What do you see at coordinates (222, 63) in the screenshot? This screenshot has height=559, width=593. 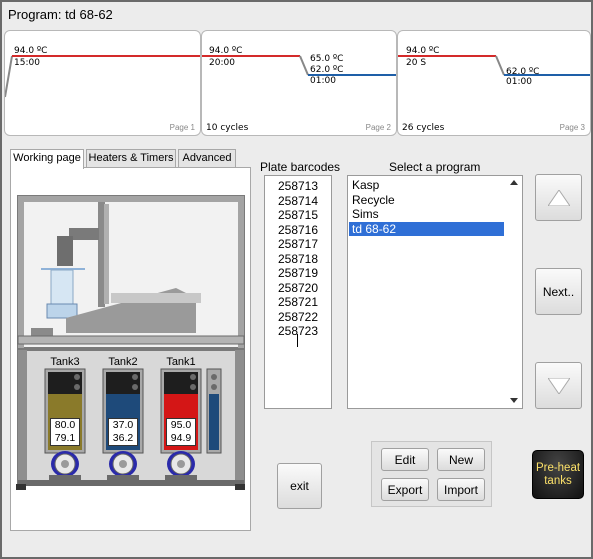 I see `stage-2-time-denature: 20:00` at bounding box center [222, 63].